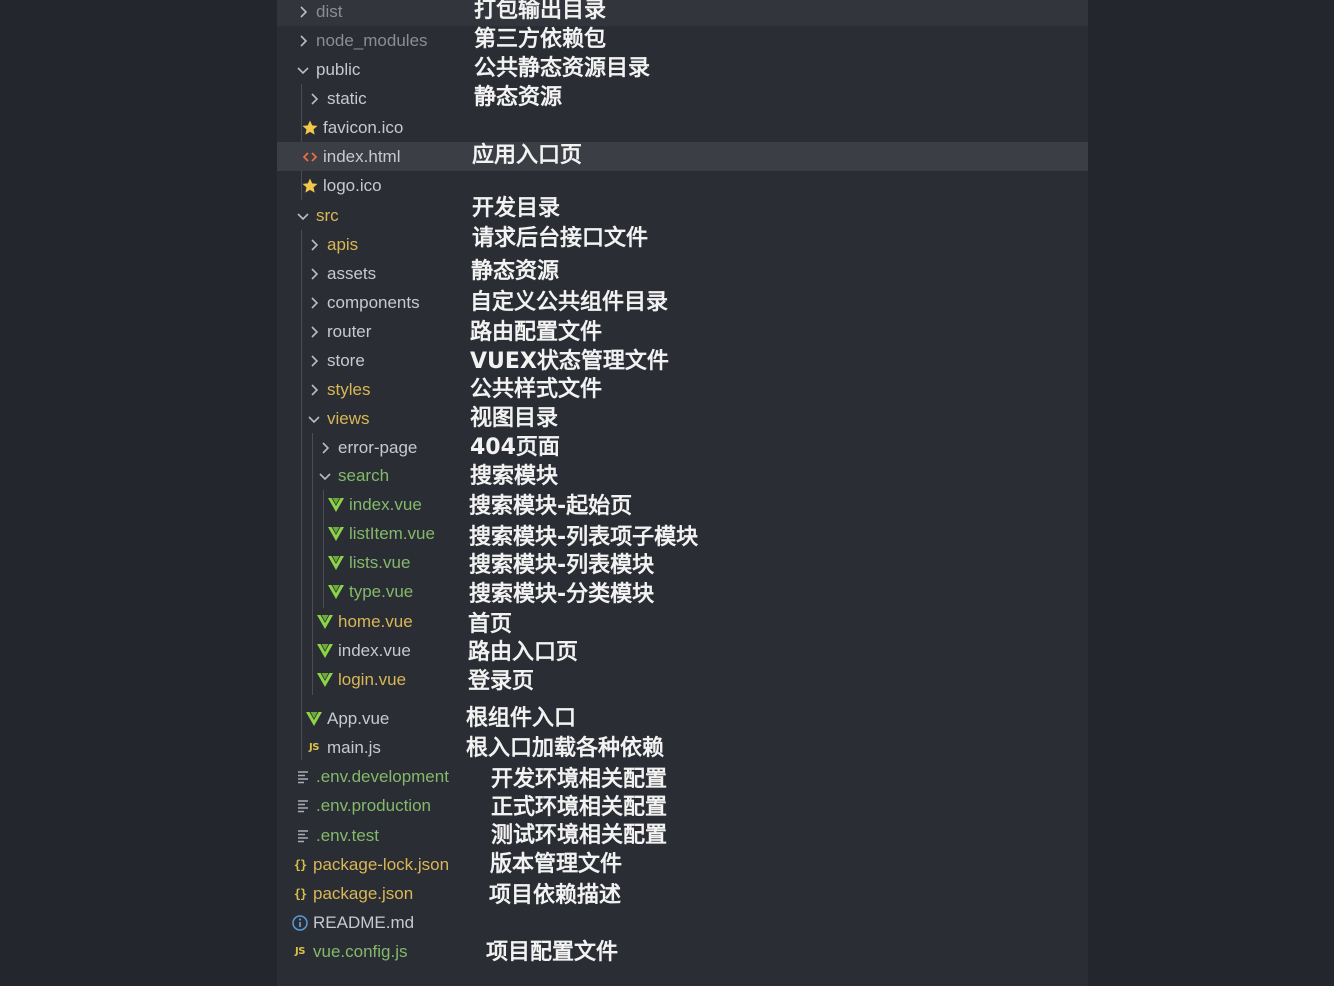 The image size is (1334, 986). I want to click on tree-item-label: package-lock.json, so click(381, 864).